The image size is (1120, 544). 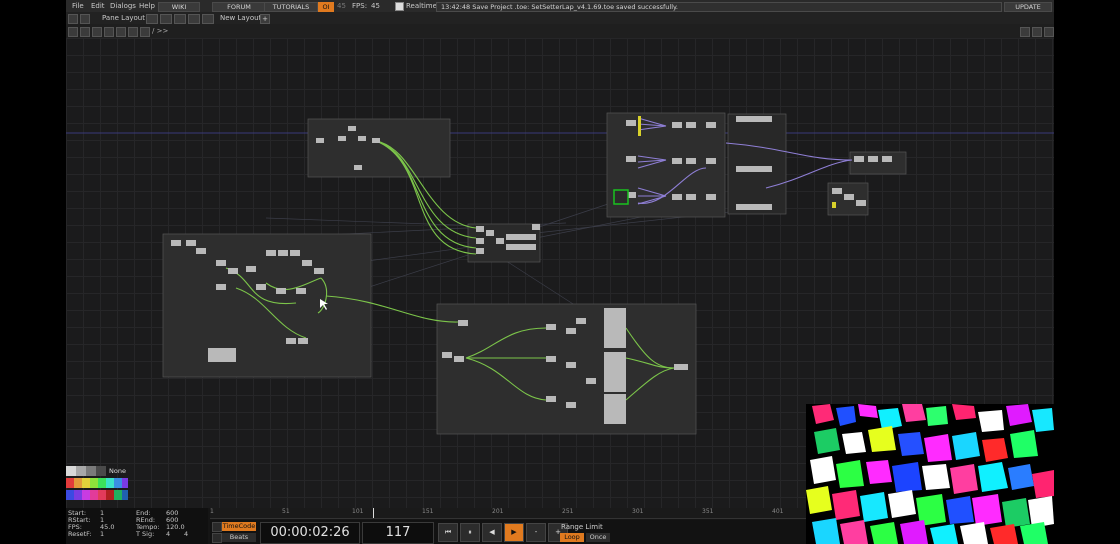 What do you see at coordinates (498, 511) in the screenshot?
I see `tick-201: 201` at bounding box center [498, 511].